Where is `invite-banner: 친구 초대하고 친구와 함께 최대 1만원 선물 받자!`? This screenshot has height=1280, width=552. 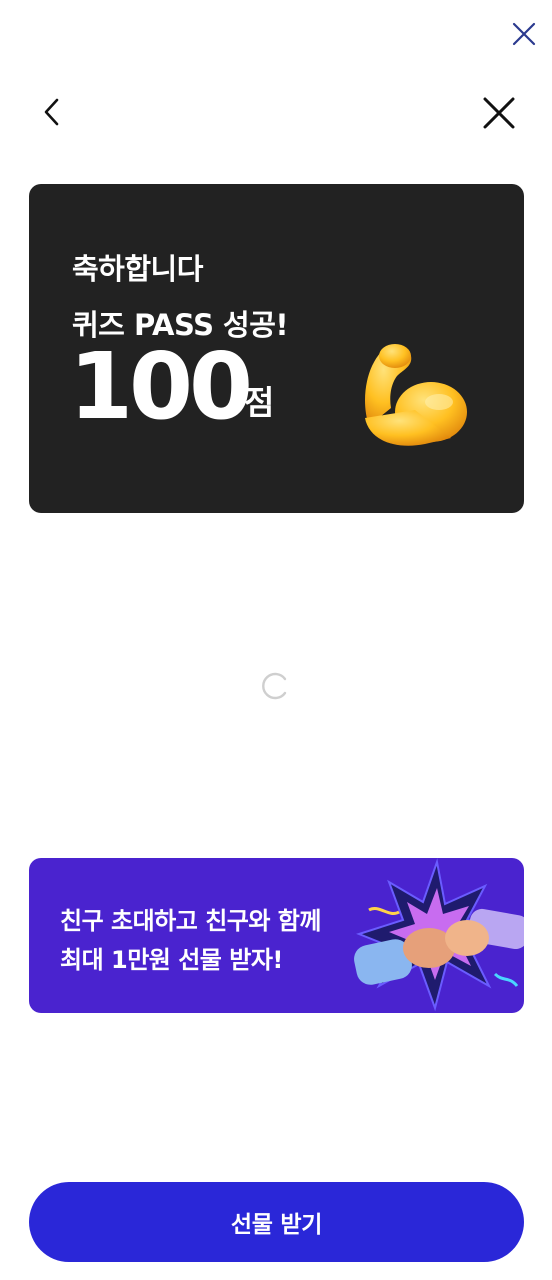
invite-banner: 친구 초대하고 친구와 함께 최대 1만원 선물 받자! is located at coordinates (276, 935).